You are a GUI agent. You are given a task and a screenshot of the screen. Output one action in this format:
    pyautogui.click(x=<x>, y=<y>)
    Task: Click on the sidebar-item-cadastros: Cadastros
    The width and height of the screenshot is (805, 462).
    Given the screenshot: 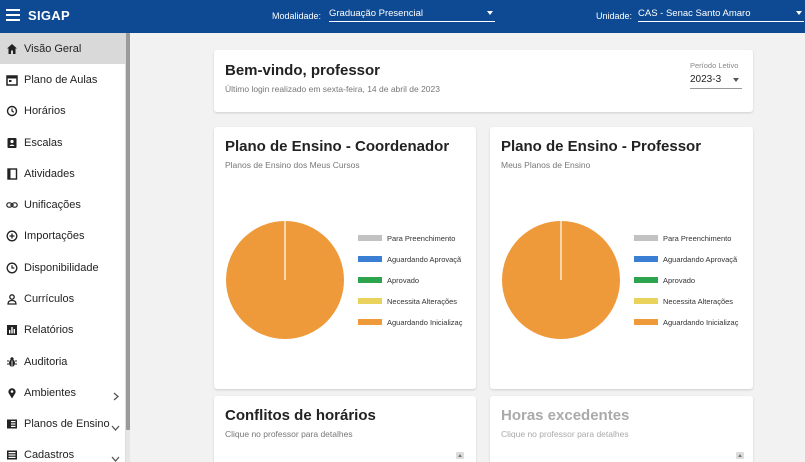 What is the action you would take?
    pyautogui.click(x=63, y=450)
    